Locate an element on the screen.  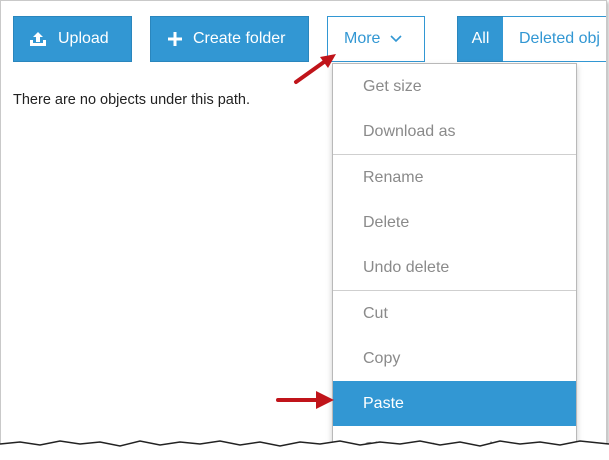
menu-item-rename: Rename is located at coordinates (454, 177).